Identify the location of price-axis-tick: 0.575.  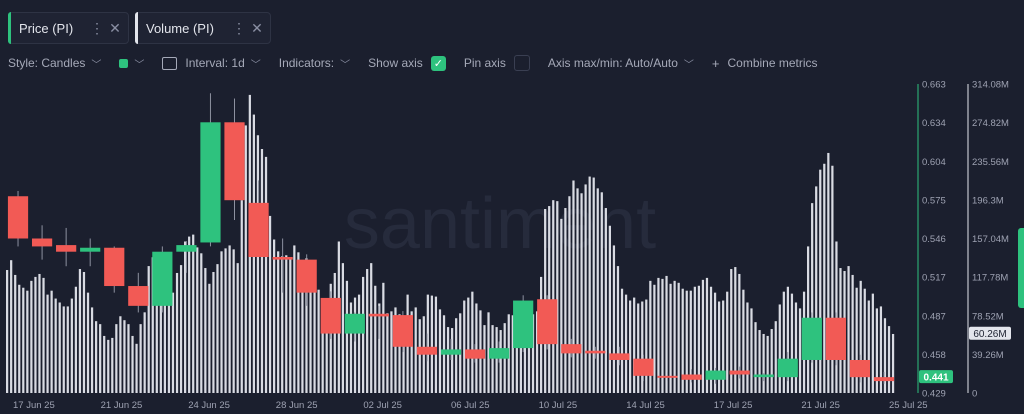
(934, 200).